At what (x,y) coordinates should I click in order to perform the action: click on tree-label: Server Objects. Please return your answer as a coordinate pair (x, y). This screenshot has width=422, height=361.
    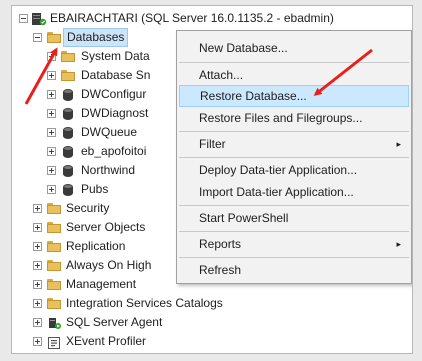
    Looking at the image, I should click on (106, 227).